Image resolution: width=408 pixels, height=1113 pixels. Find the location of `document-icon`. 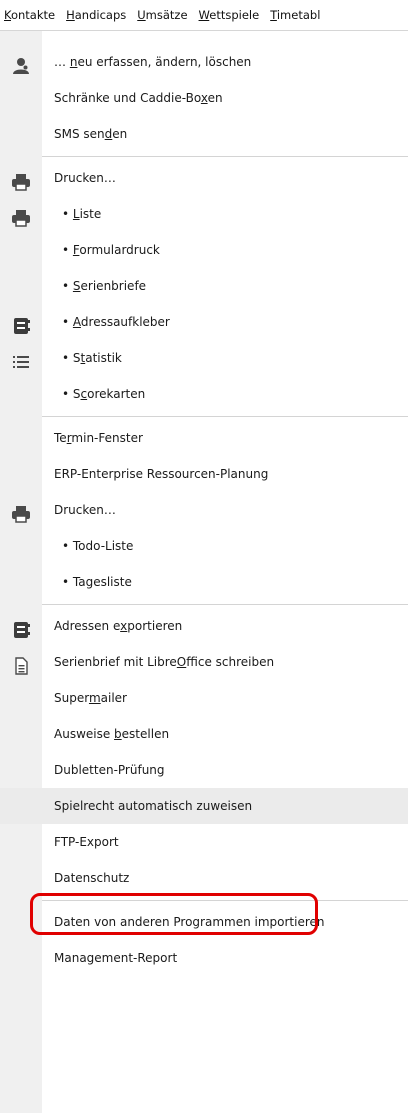

document-icon is located at coordinates (21, 664).